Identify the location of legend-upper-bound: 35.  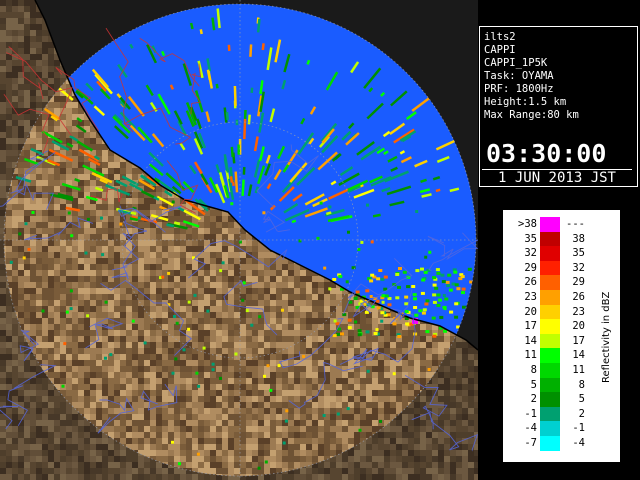
(578, 253).